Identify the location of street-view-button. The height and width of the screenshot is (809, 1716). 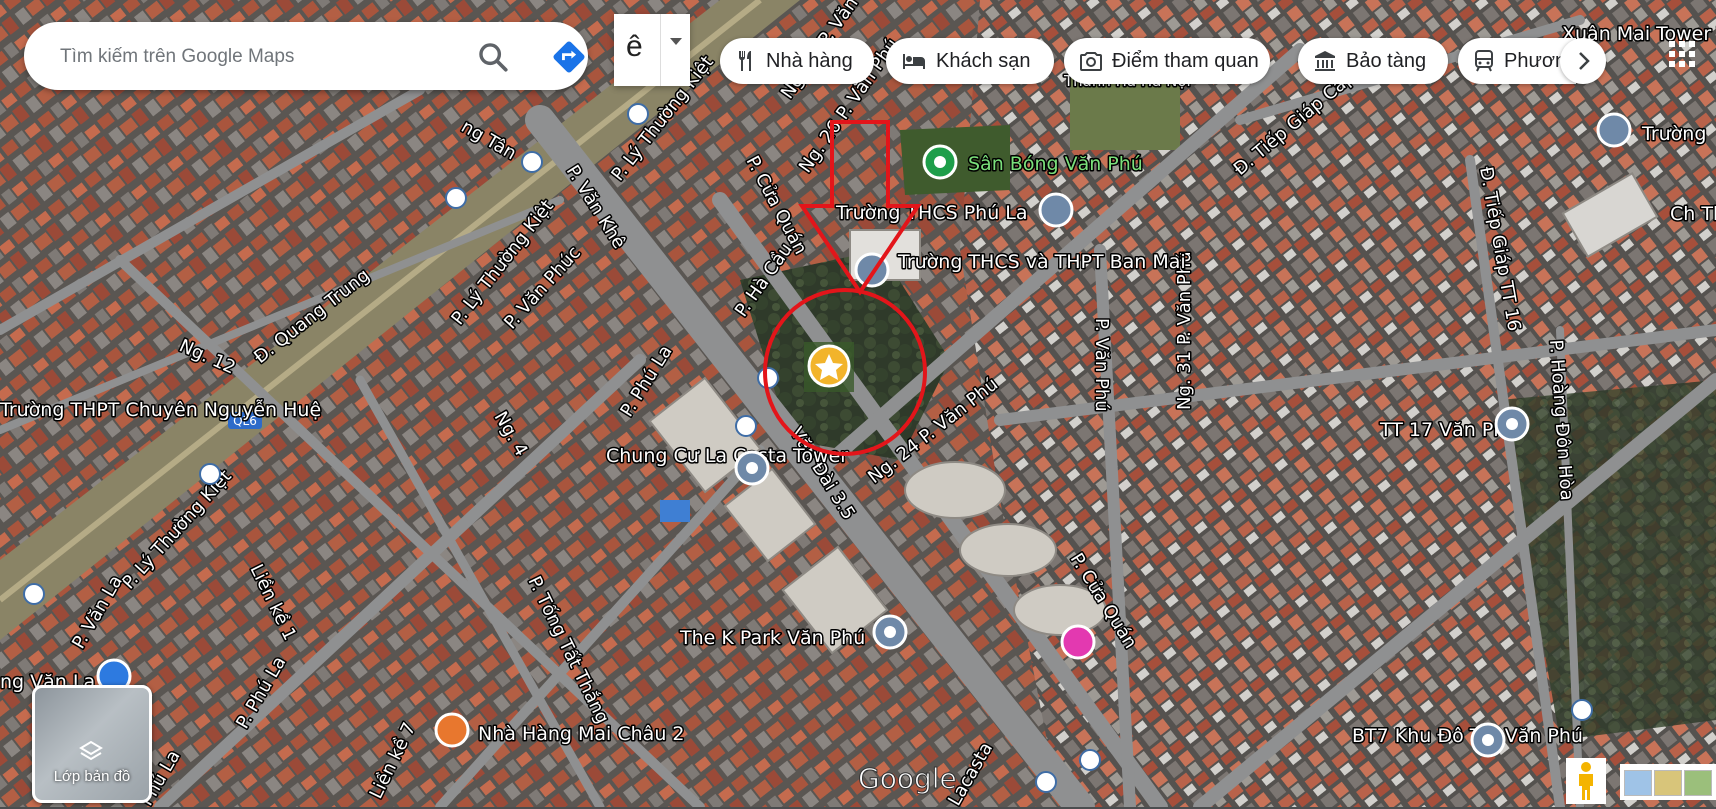
(1586, 781).